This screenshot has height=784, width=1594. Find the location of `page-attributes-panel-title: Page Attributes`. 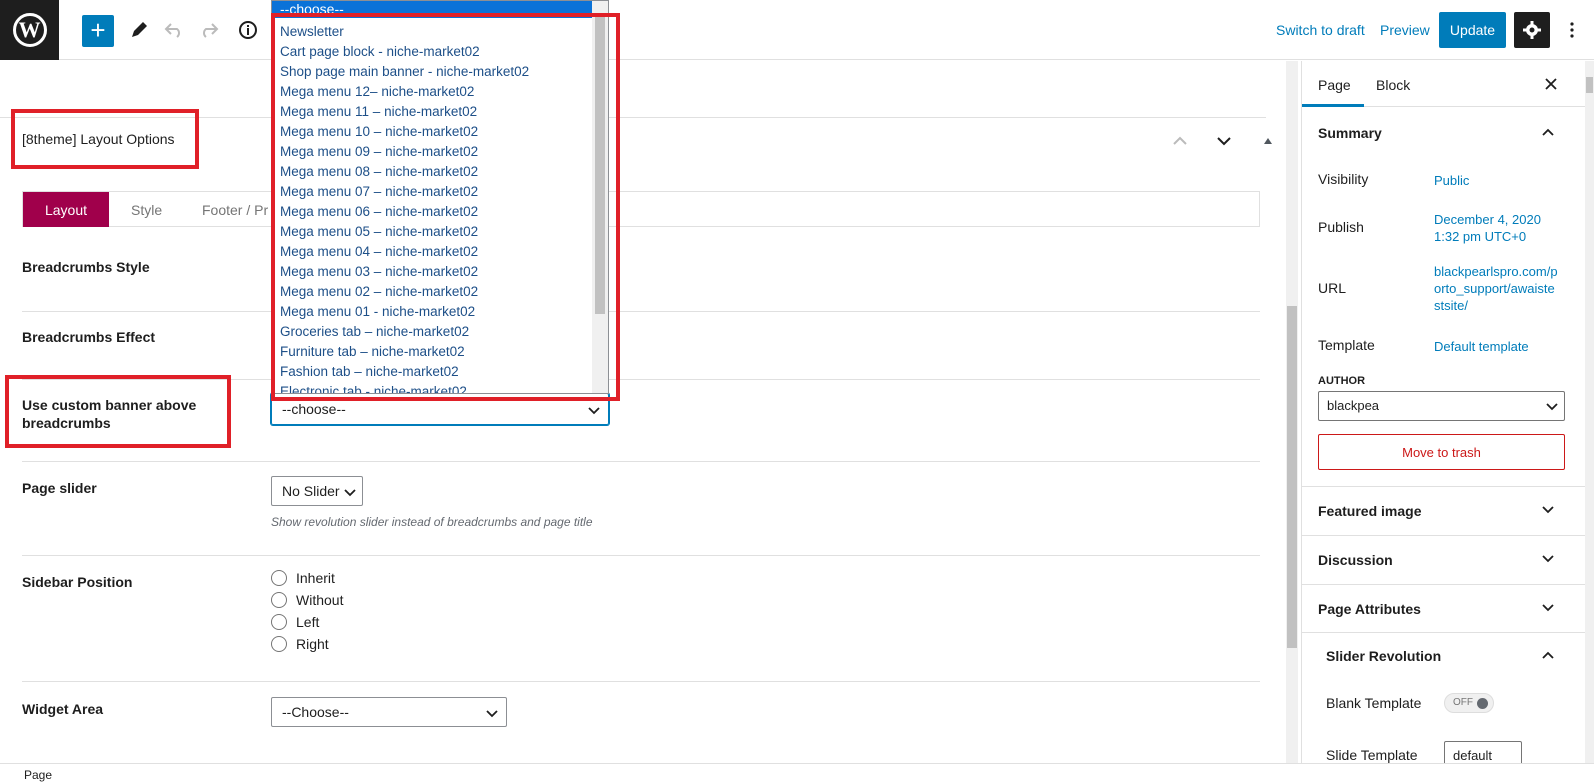

page-attributes-panel-title: Page Attributes is located at coordinates (1369, 609).